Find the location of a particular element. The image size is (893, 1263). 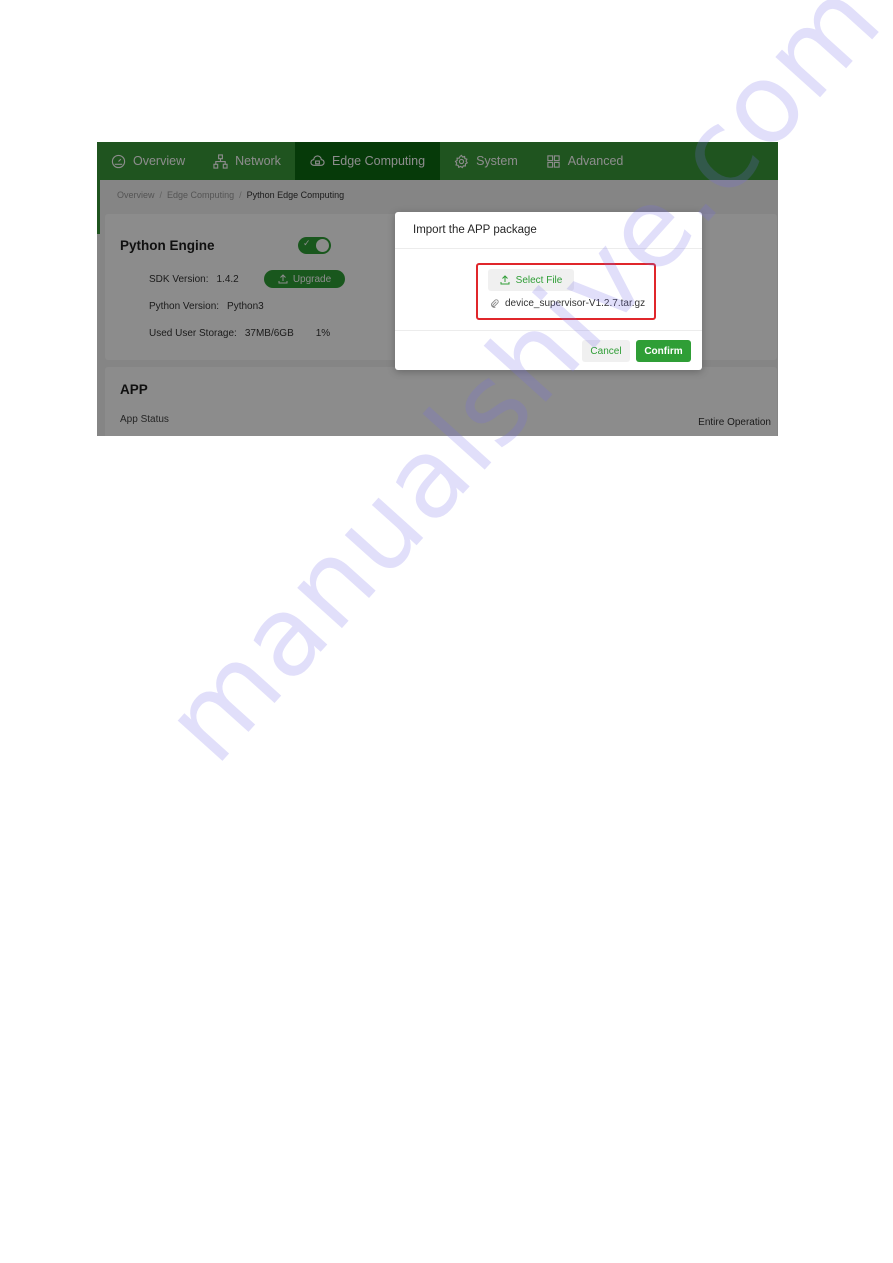

file-name: device_supervisor-V1.2.7.tar.gz is located at coordinates (575, 303).